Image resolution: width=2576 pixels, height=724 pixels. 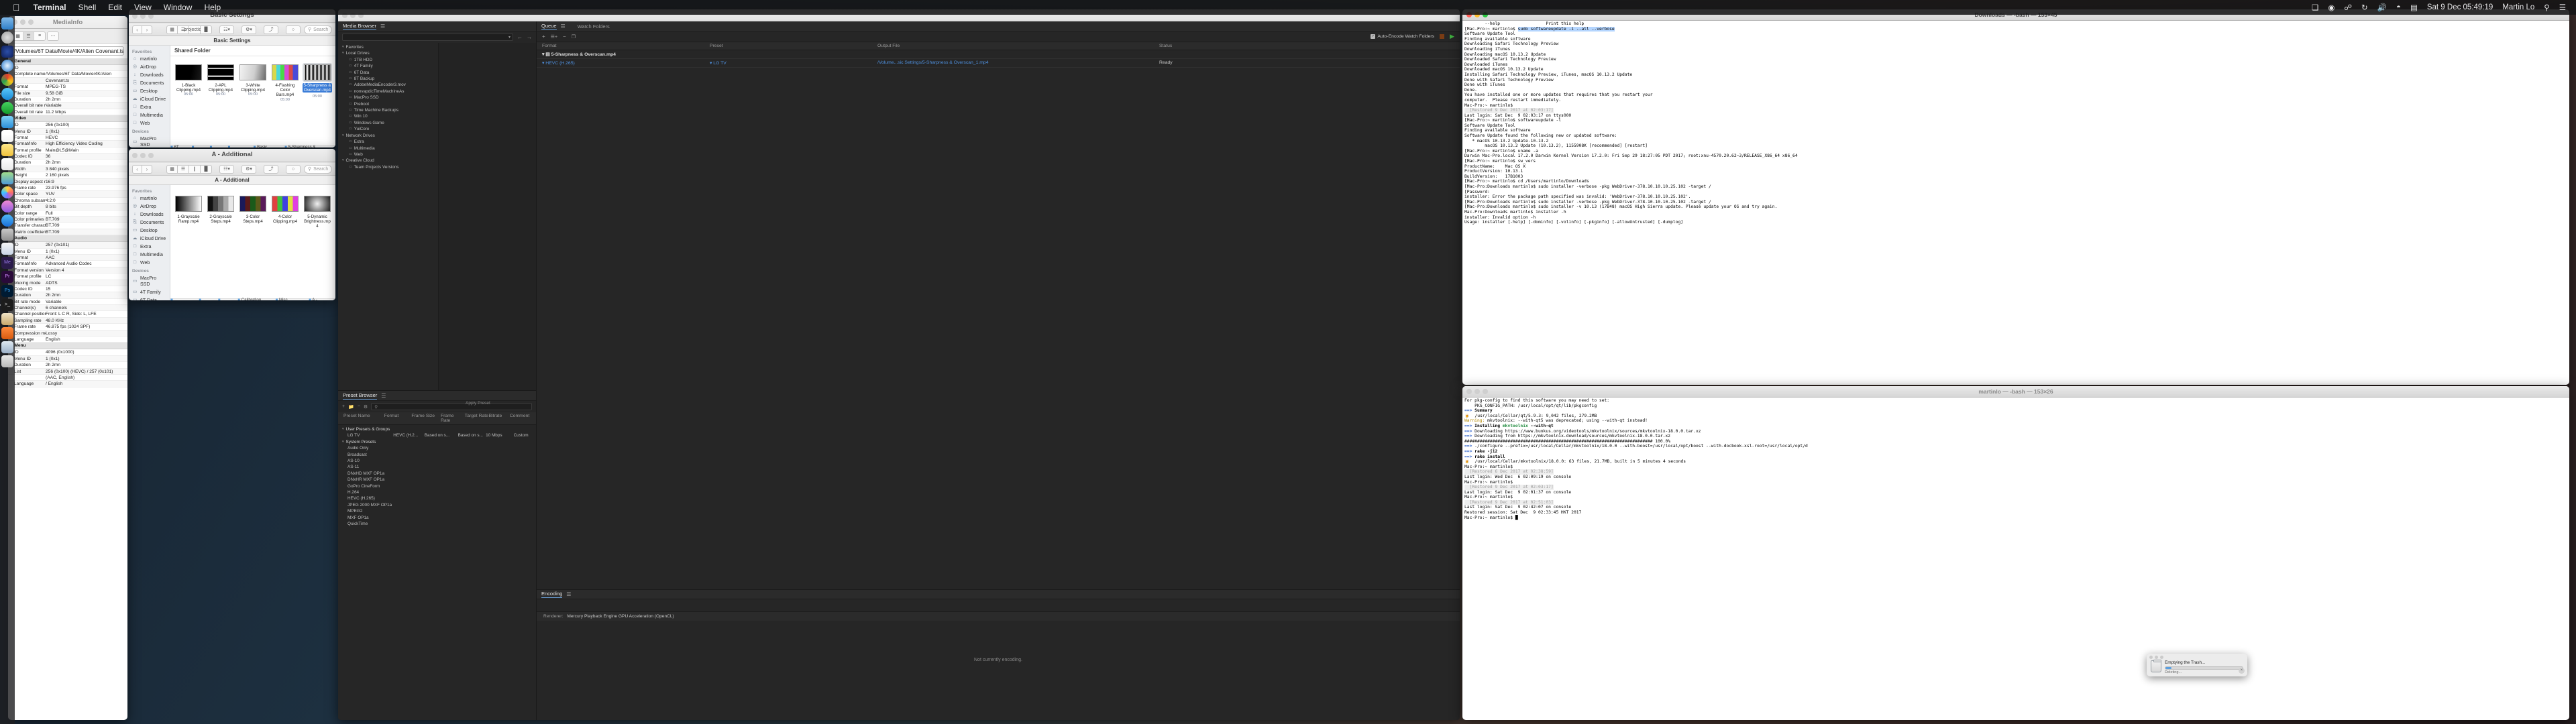 I want to click on dock-chrome-icon, so click(x=7, y=80).